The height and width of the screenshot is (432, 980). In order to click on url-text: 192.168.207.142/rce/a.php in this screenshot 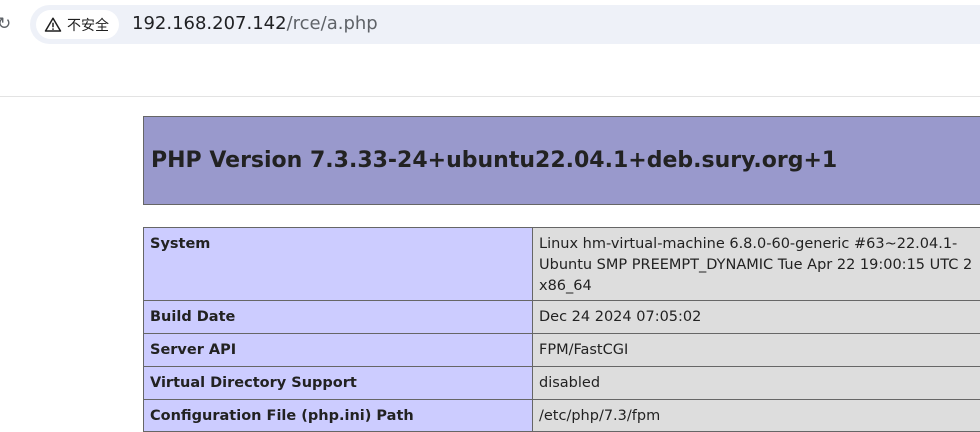, I will do `click(255, 23)`.